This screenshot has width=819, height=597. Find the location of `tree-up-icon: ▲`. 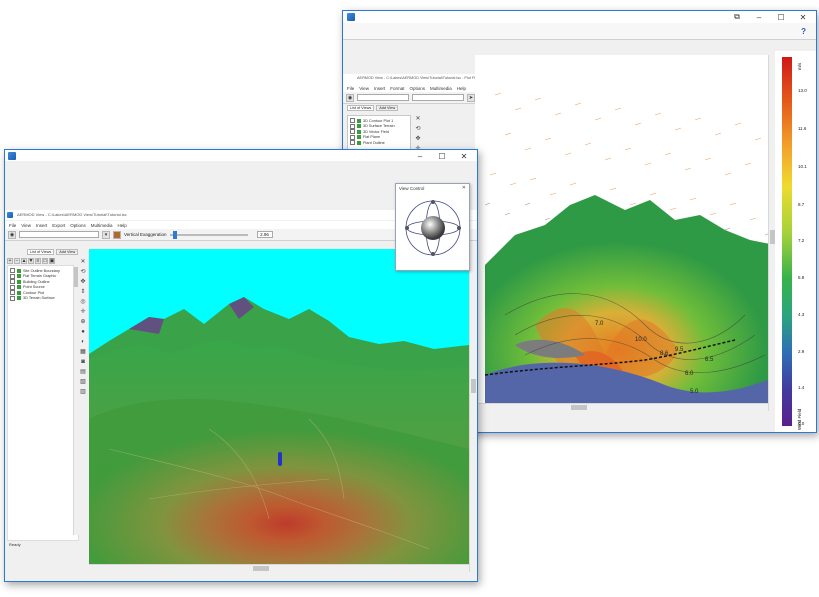

tree-up-icon: ▲ is located at coordinates (24, 261).